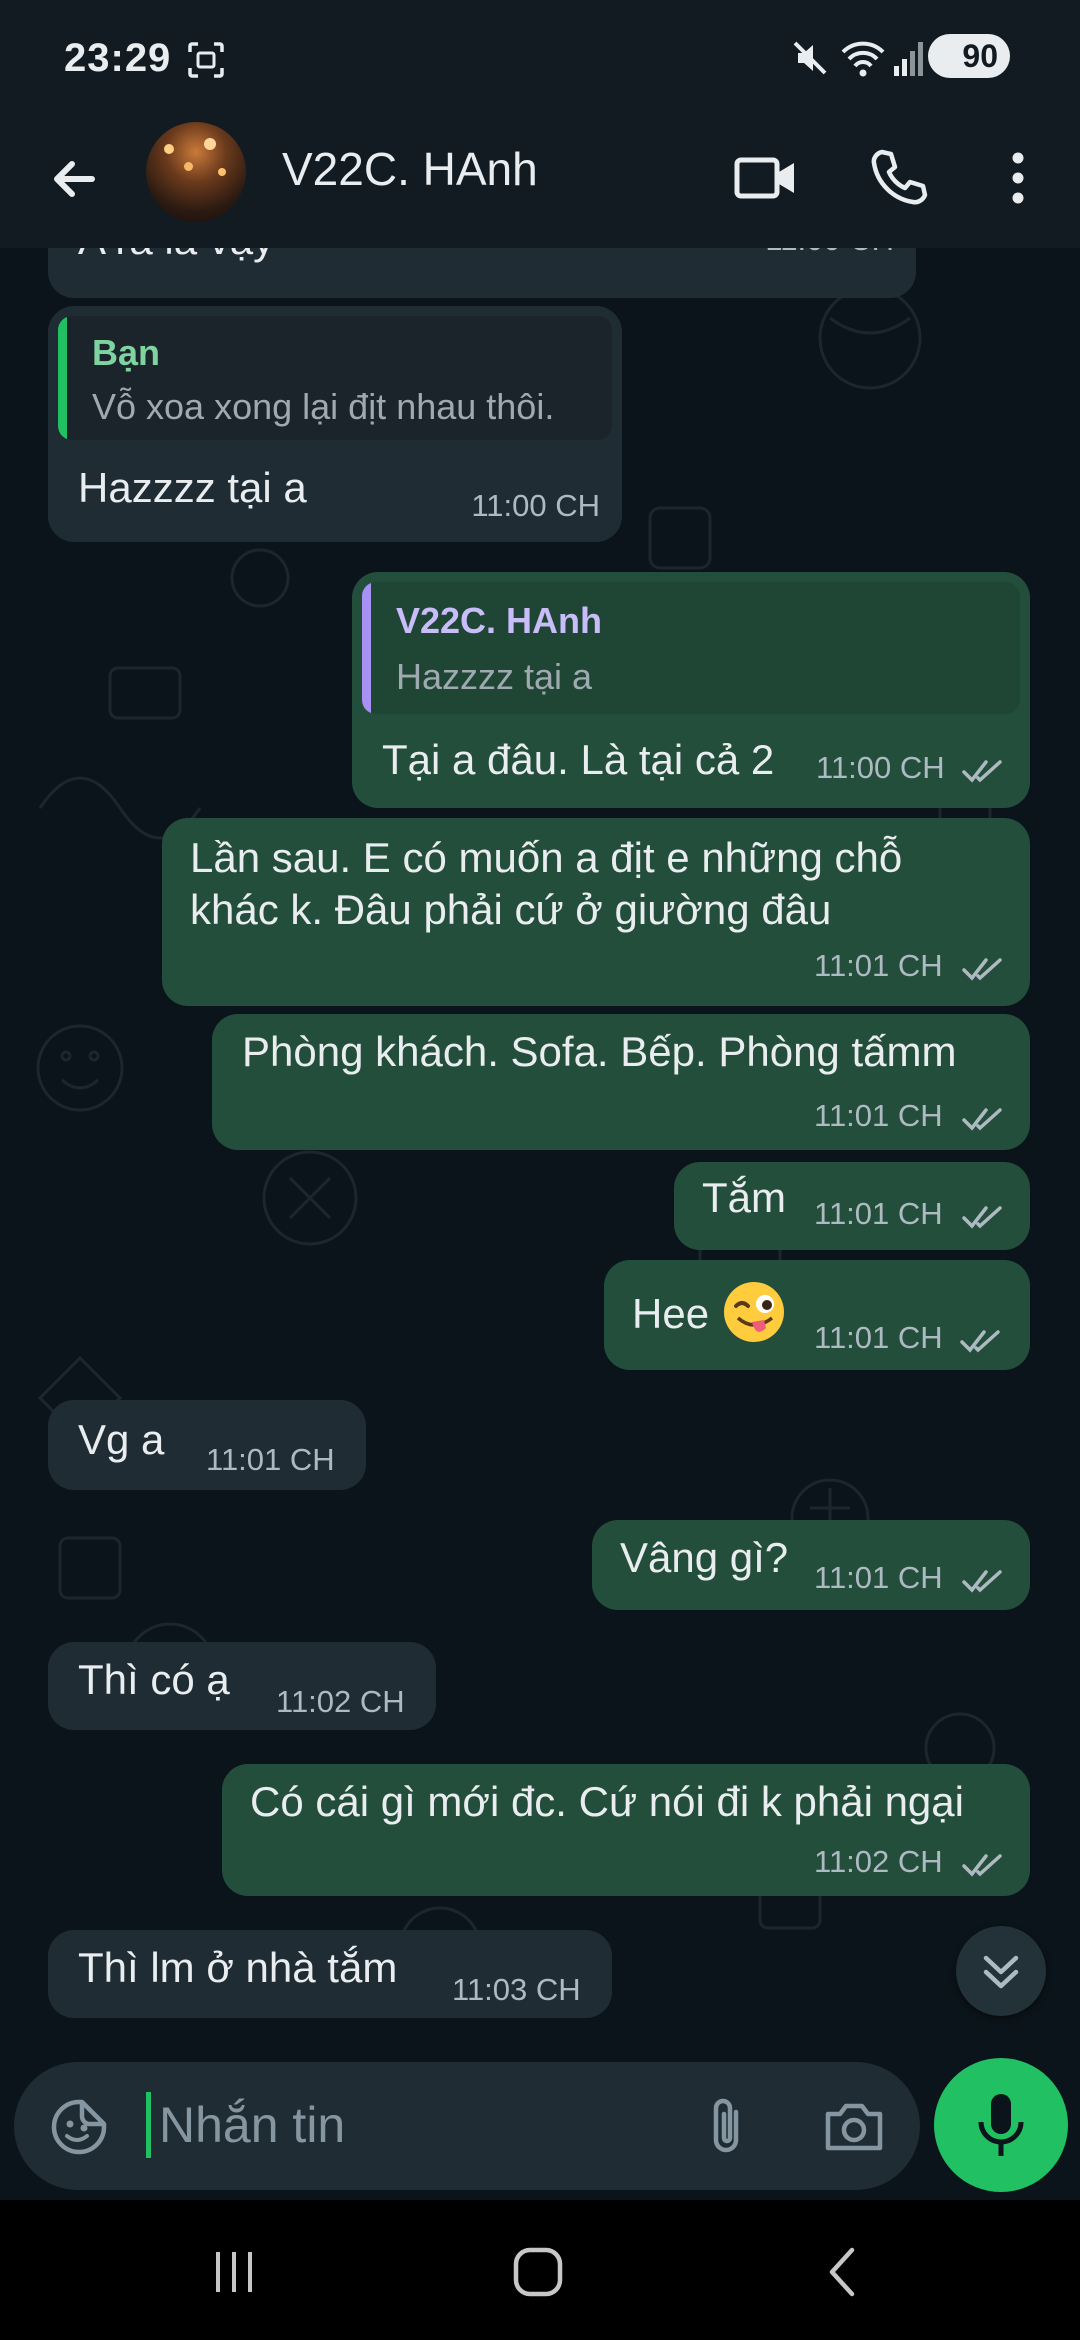 Image resolution: width=1080 pixels, height=2340 pixels. Describe the element at coordinates (154, 1679) in the screenshot. I see `message-text: Thì có ạ` at that location.